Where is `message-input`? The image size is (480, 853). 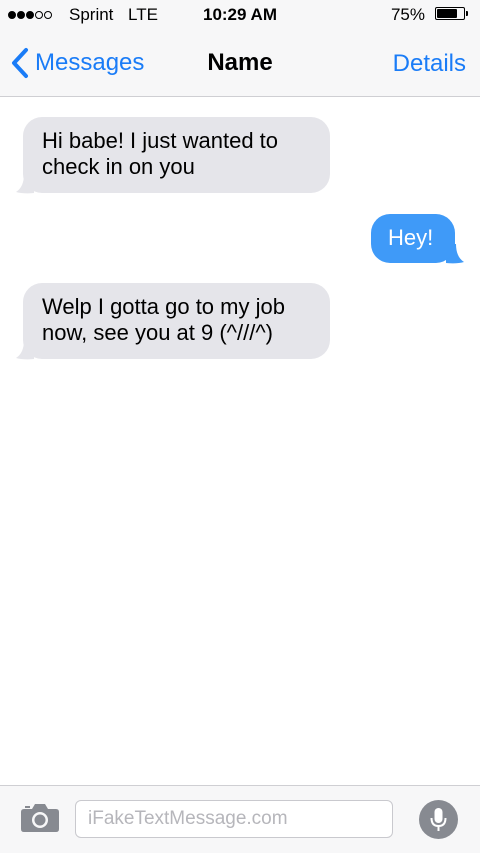 message-input is located at coordinates (234, 819).